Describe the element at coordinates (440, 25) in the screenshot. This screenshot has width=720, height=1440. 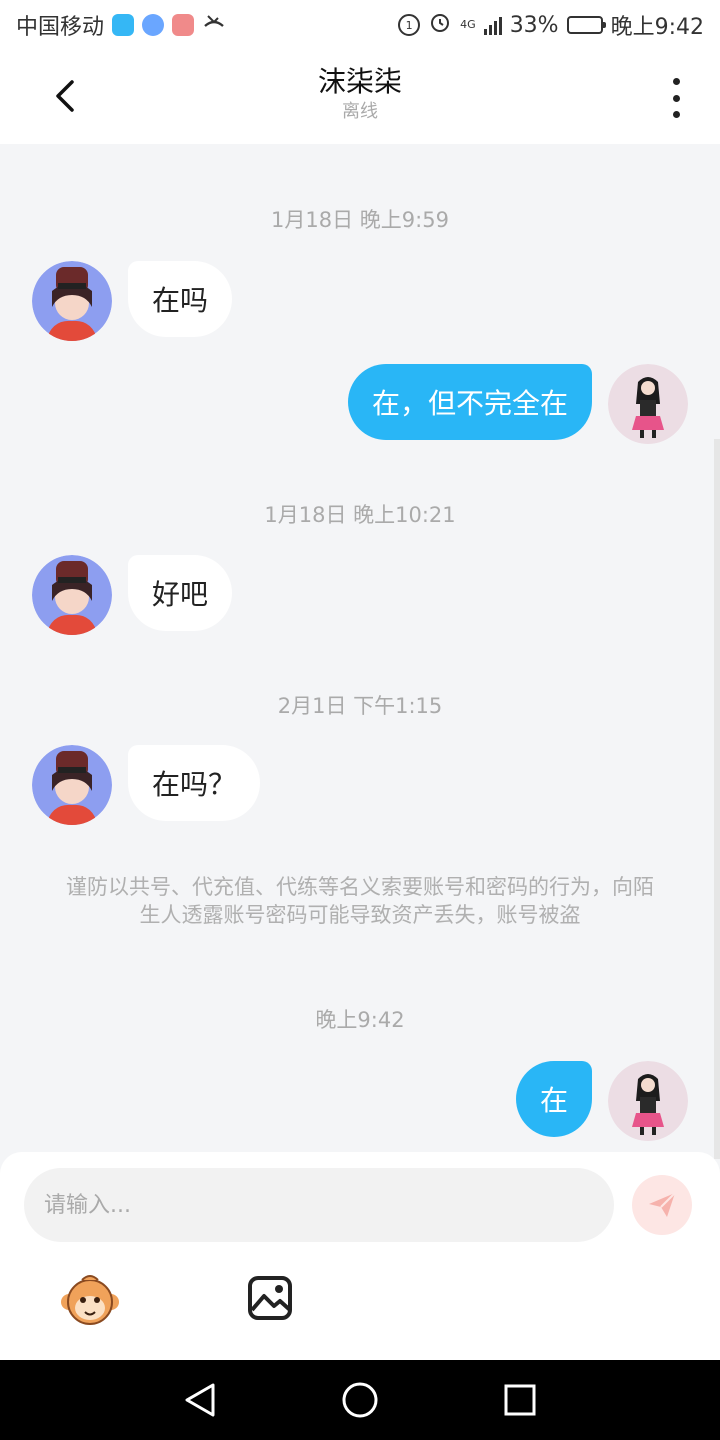
I see `alarm-icon` at that location.